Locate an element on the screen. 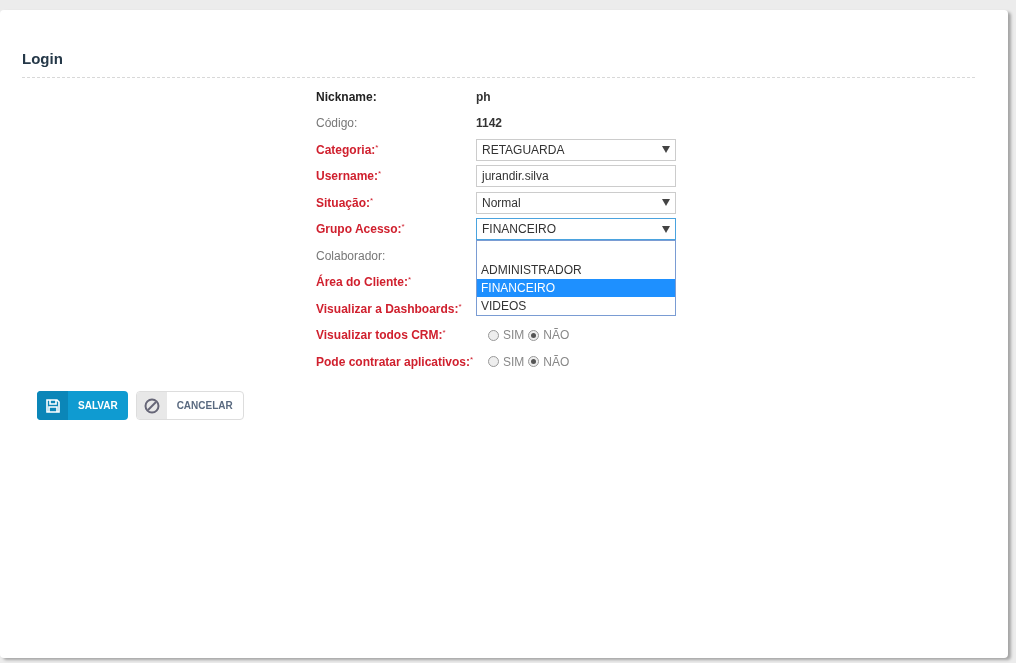  field-label: Grupo Acesso:$^{*}$ is located at coordinates (361, 229).